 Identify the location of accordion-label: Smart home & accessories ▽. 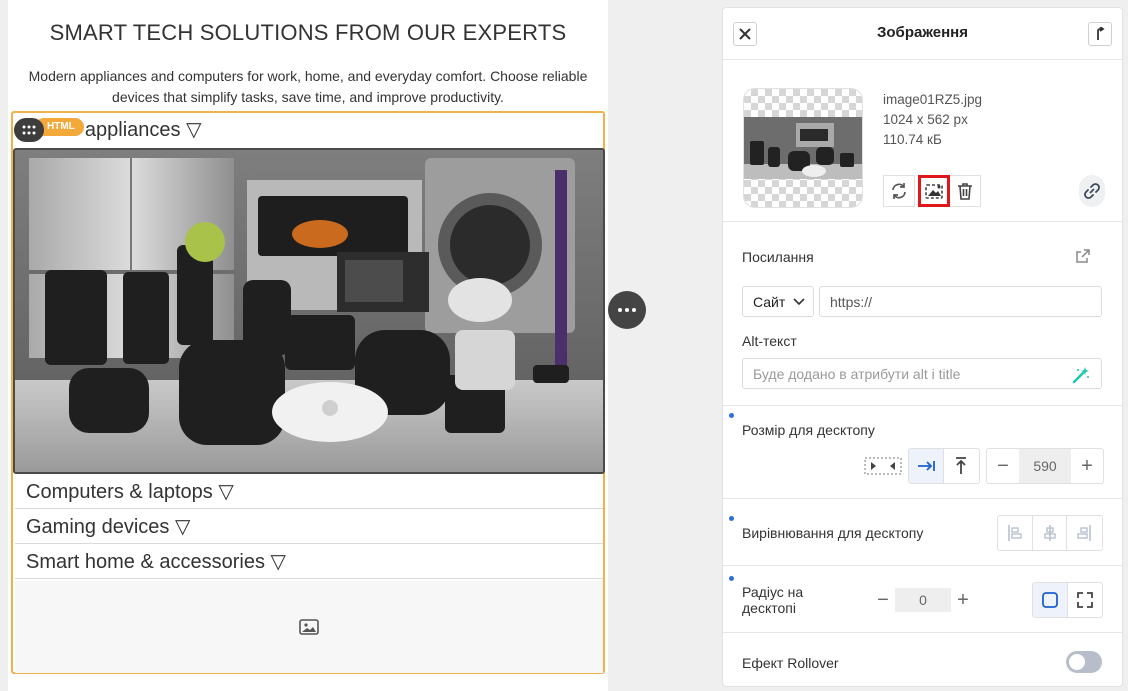
(156, 562).